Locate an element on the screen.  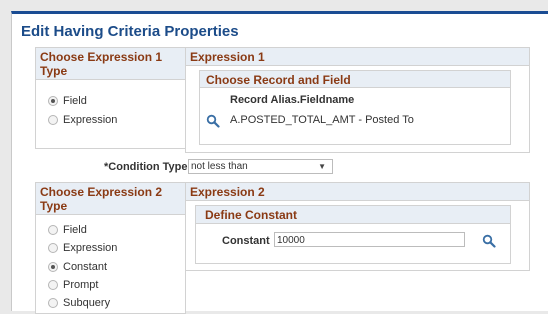
record-alias-column-label: Record Alias.Fieldname is located at coordinates (292, 100).